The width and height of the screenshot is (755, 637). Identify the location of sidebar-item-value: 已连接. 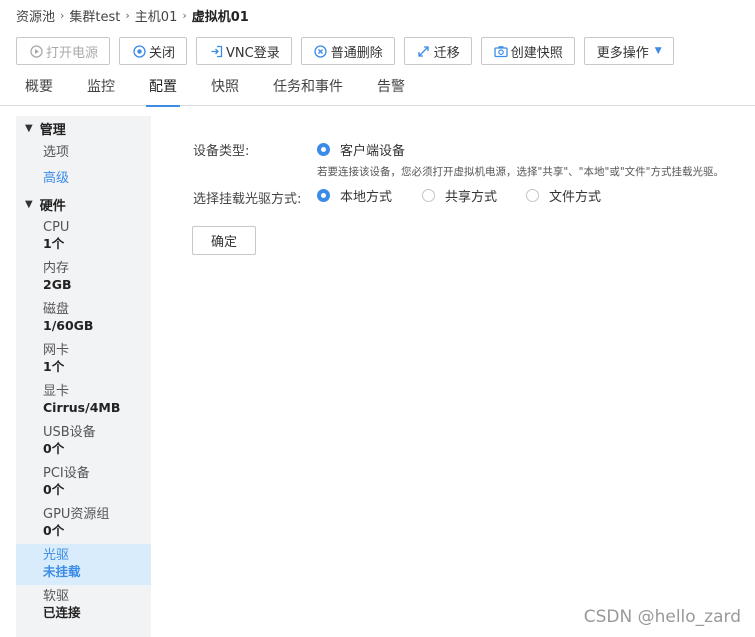
(62, 612).